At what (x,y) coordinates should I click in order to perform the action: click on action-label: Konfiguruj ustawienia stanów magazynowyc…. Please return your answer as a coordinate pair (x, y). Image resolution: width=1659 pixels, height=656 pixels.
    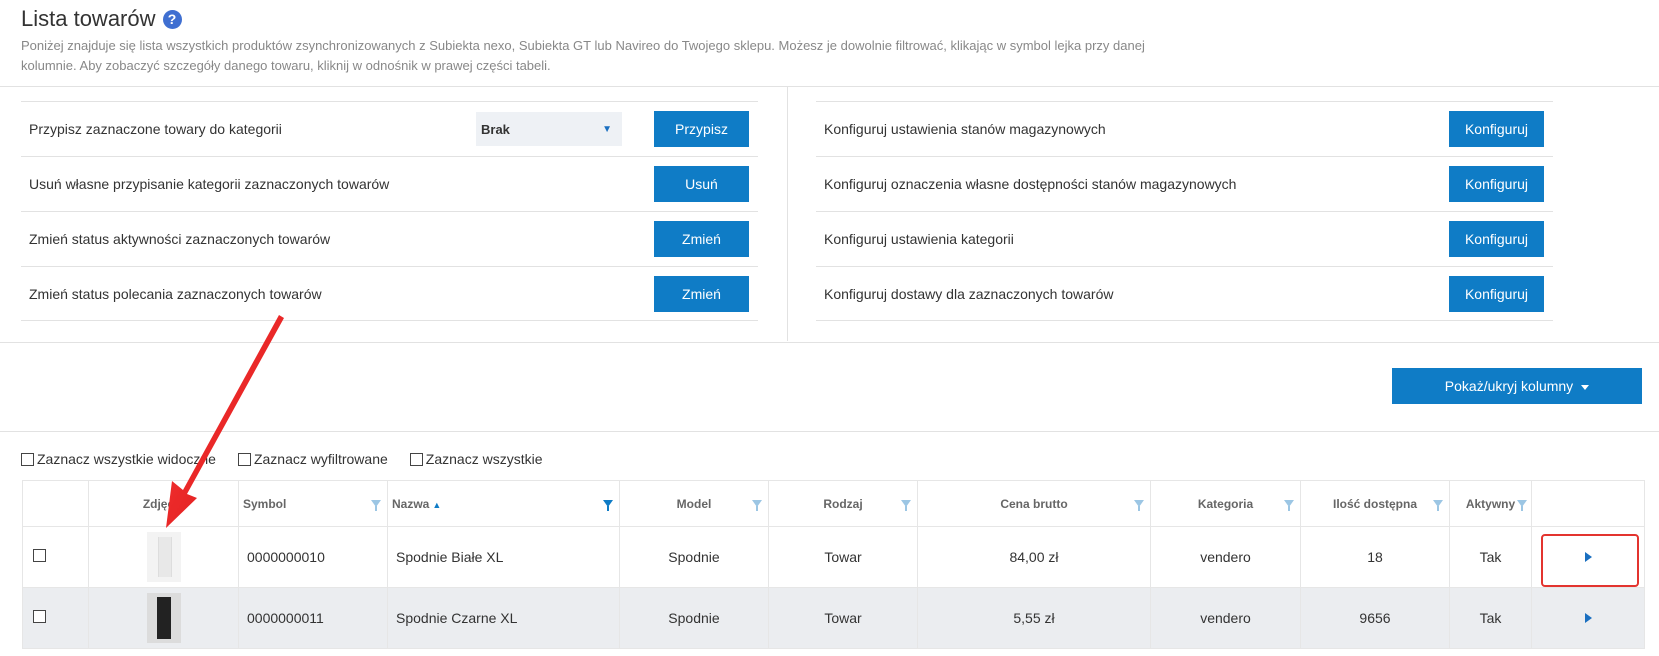
    Looking at the image, I should click on (965, 129).